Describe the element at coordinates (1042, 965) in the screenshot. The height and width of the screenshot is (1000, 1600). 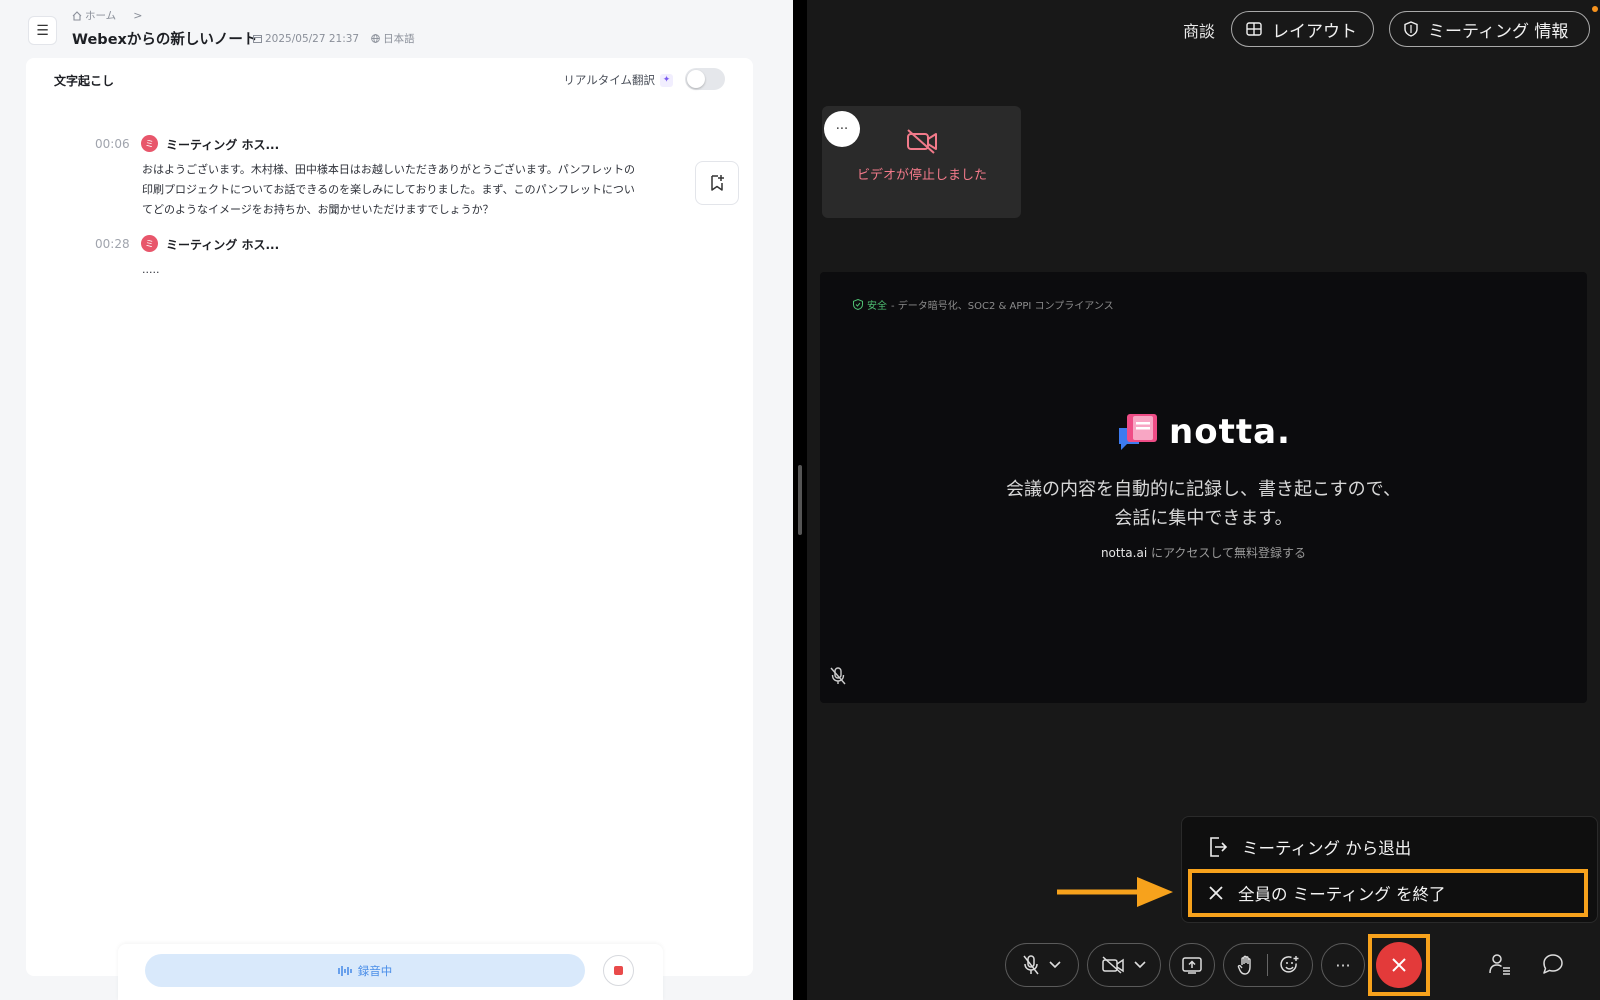
I see `mute-button` at that location.